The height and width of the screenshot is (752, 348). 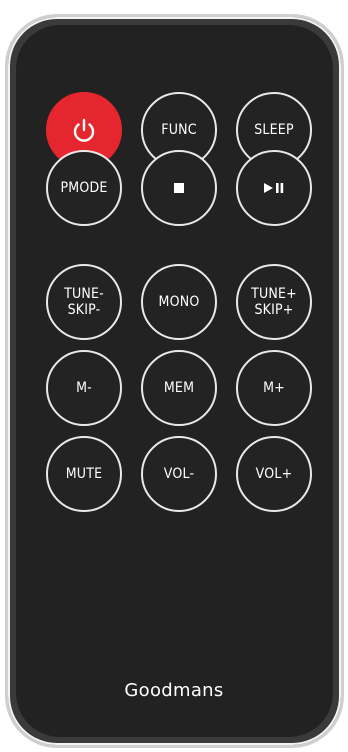 I want to click on sleep-label: SLEEP, so click(x=274, y=130).